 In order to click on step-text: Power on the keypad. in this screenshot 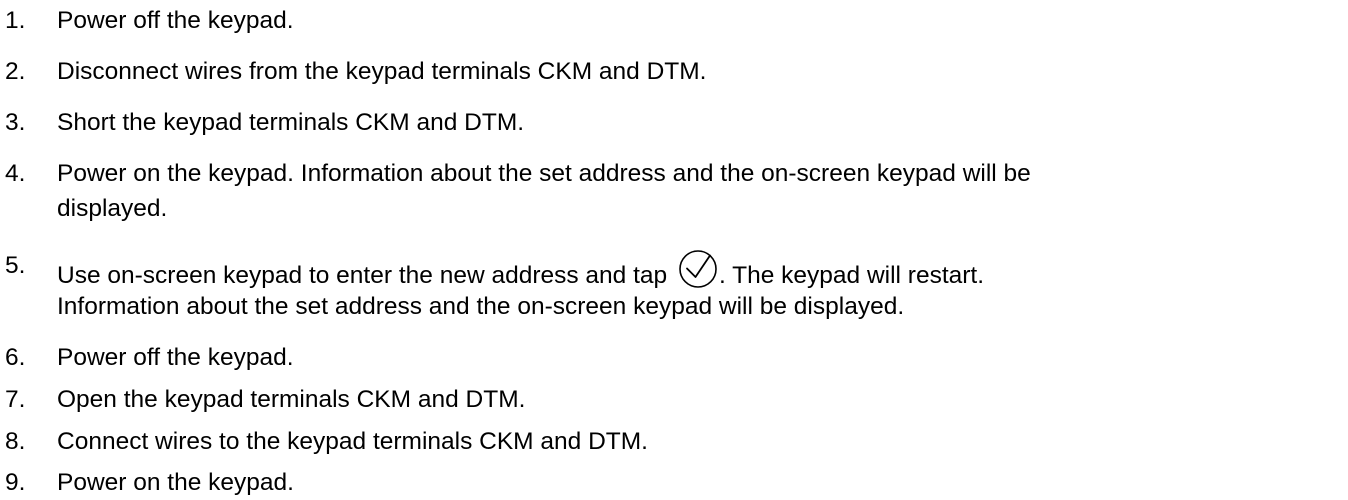, I will do `click(175, 482)`.